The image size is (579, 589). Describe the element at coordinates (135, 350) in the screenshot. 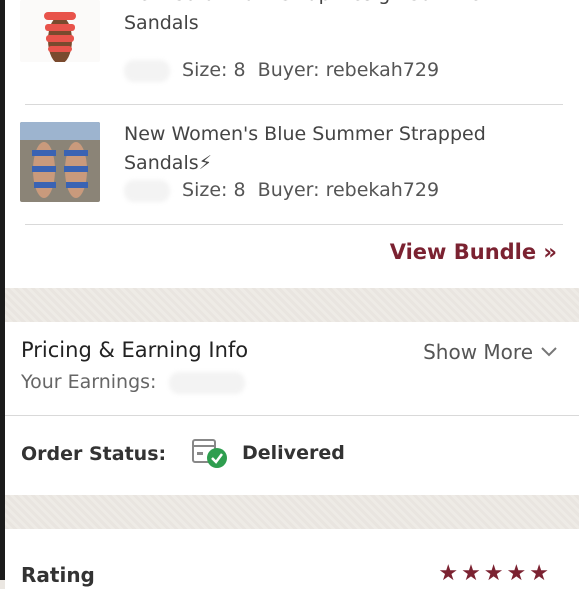

I see `pricing-section-title: Pricing & Earning Info` at that location.